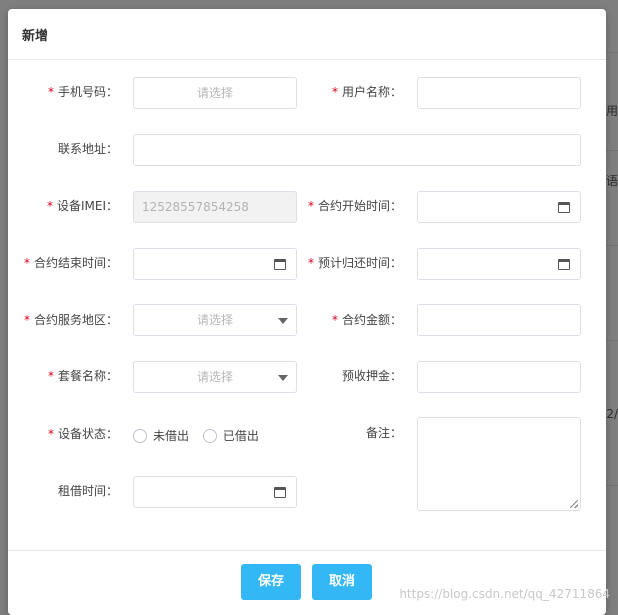 This screenshot has height=615, width=618. Describe the element at coordinates (357, 150) in the screenshot. I see `address-input` at that location.